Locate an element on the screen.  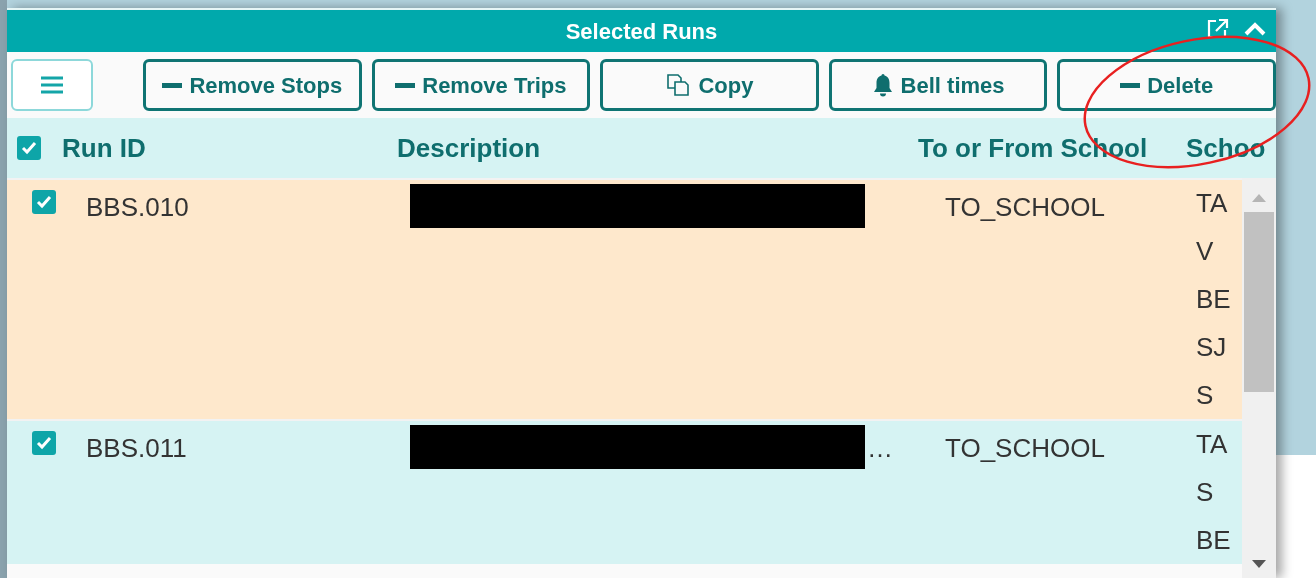
table-cell: BBS.010 is located at coordinates (137, 207).